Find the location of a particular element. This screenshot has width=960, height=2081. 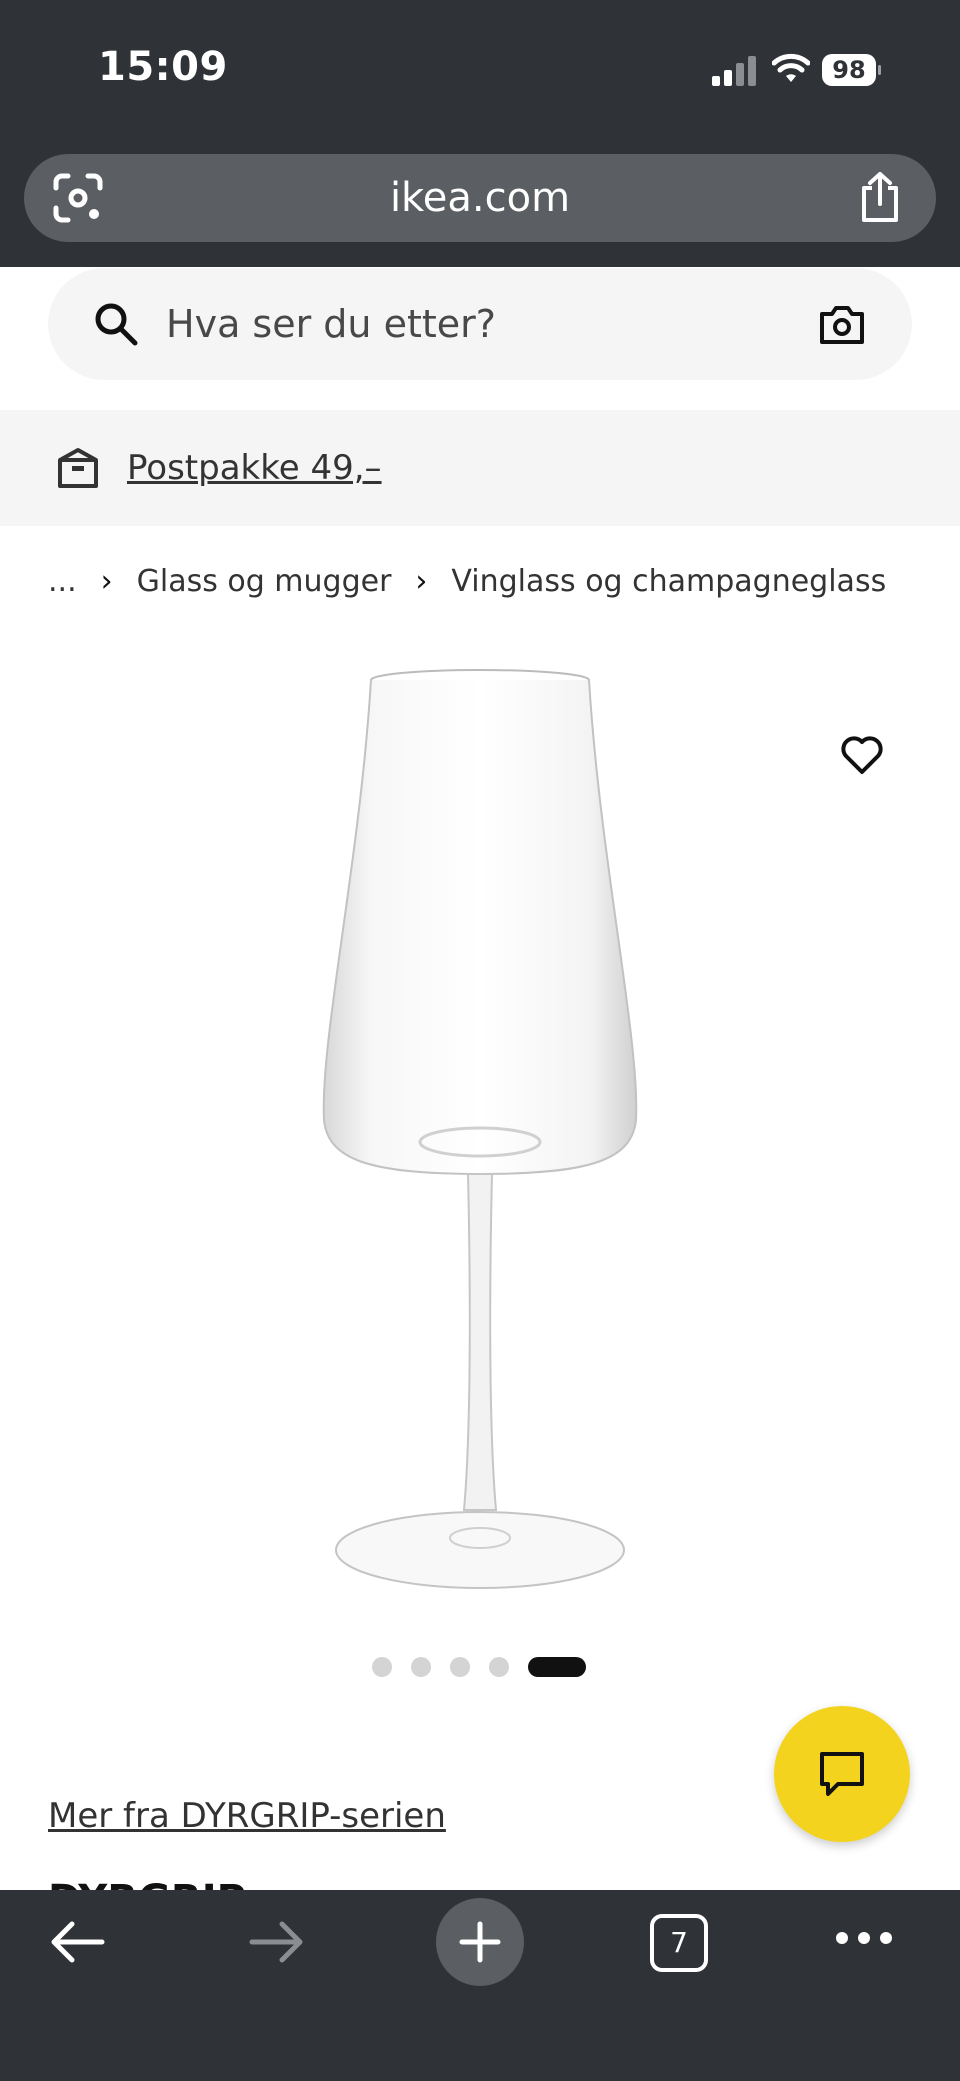

url-bar: ikea.com is located at coordinates (480, 198).